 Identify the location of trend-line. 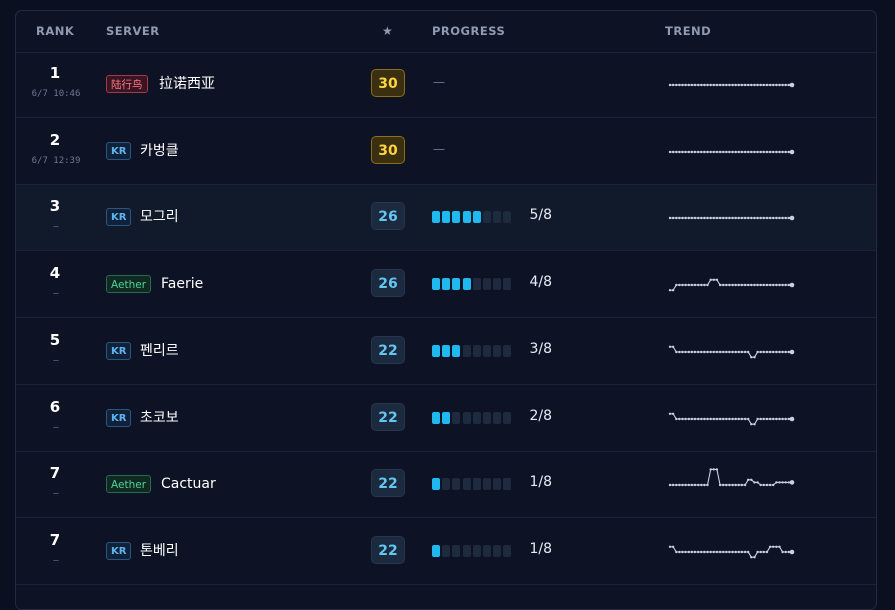
(731, 477).